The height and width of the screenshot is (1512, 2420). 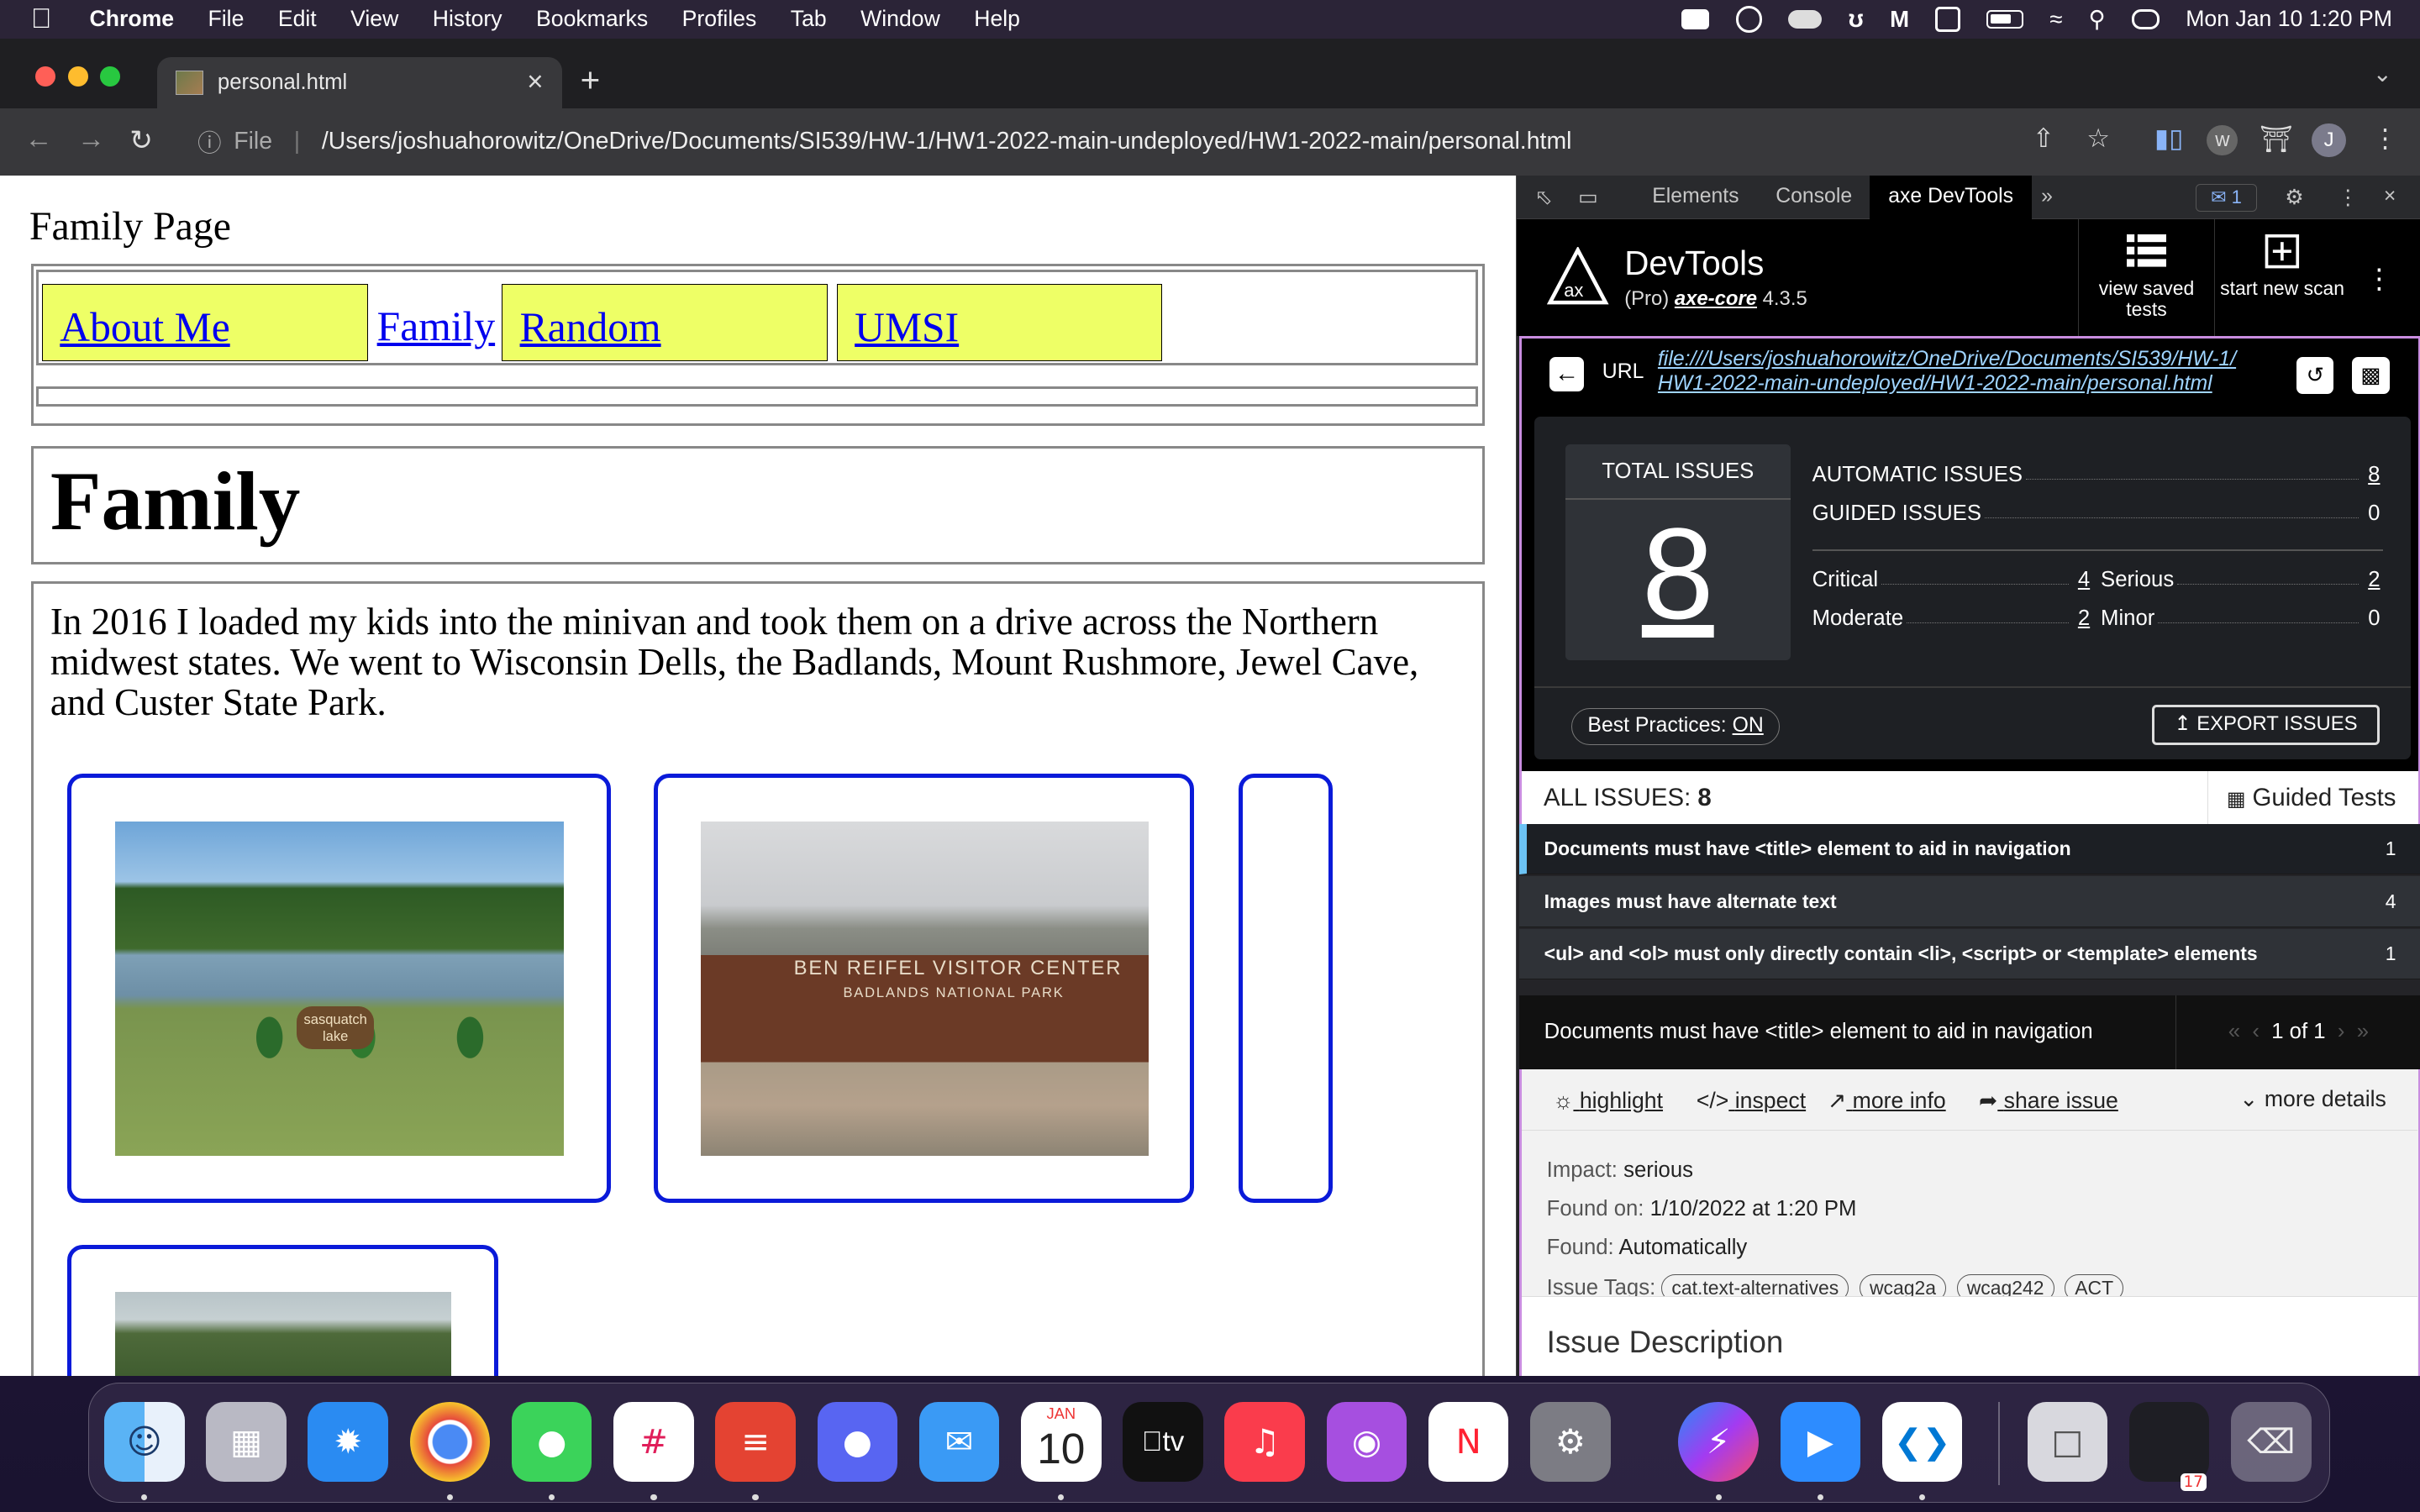 What do you see at coordinates (1947, 19) in the screenshot?
I see `stack-icon` at bounding box center [1947, 19].